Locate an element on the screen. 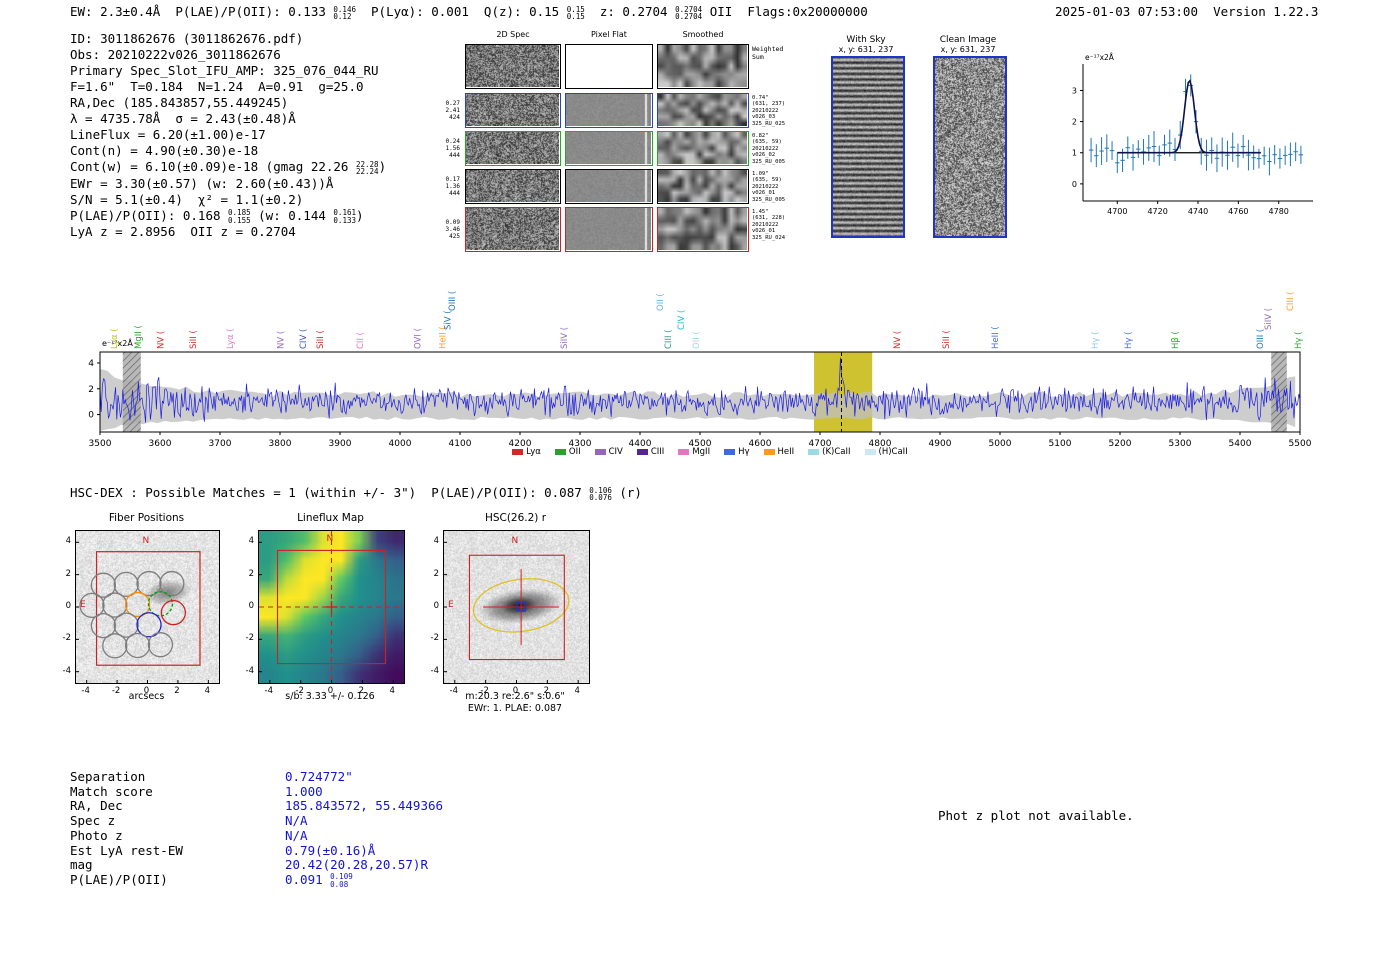  smoothed-image is located at coordinates (702, 229).